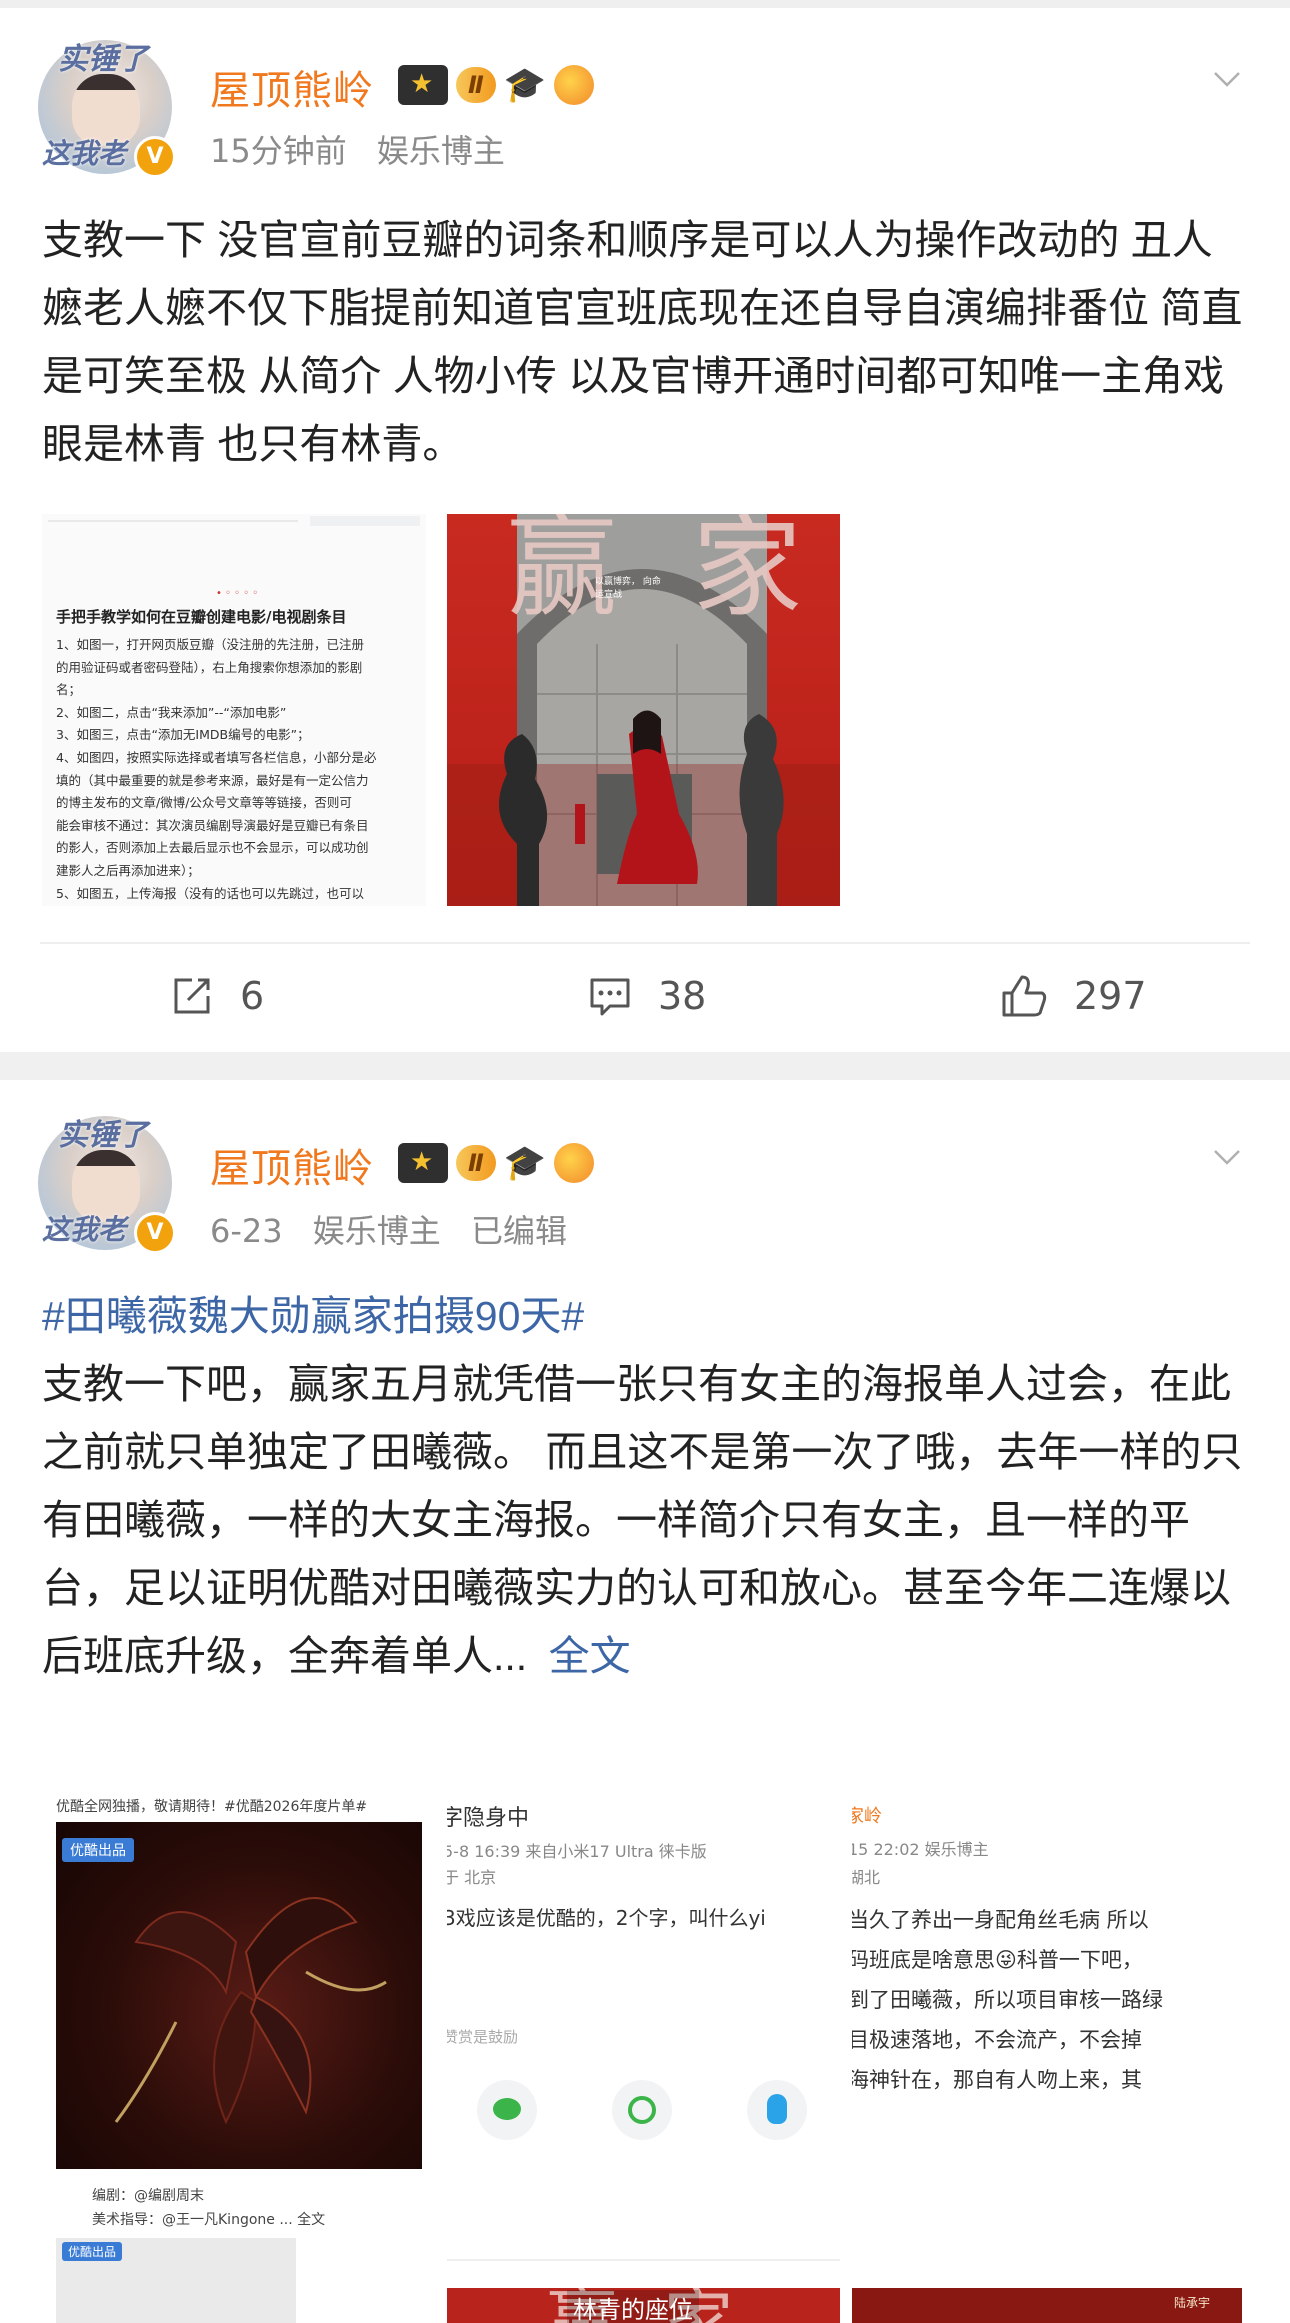 The width and height of the screenshot is (1290, 2323). Describe the element at coordinates (246, 1231) in the screenshot. I see `post-time: 6-23` at that location.